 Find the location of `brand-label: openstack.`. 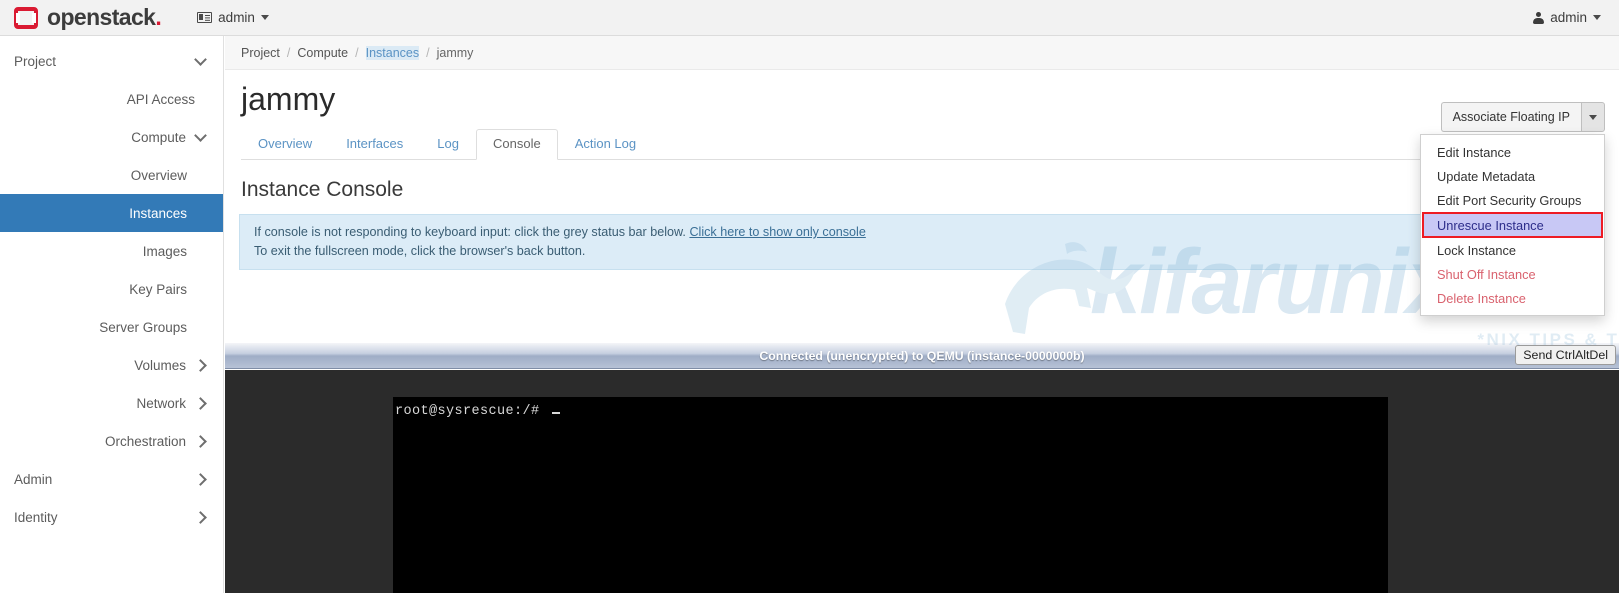

brand-label: openstack. is located at coordinates (104, 17).